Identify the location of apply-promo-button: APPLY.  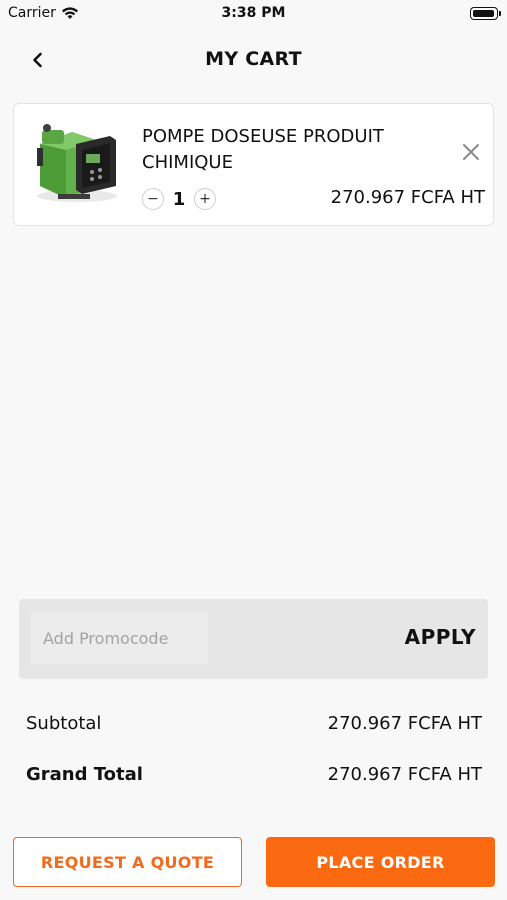
(440, 637).